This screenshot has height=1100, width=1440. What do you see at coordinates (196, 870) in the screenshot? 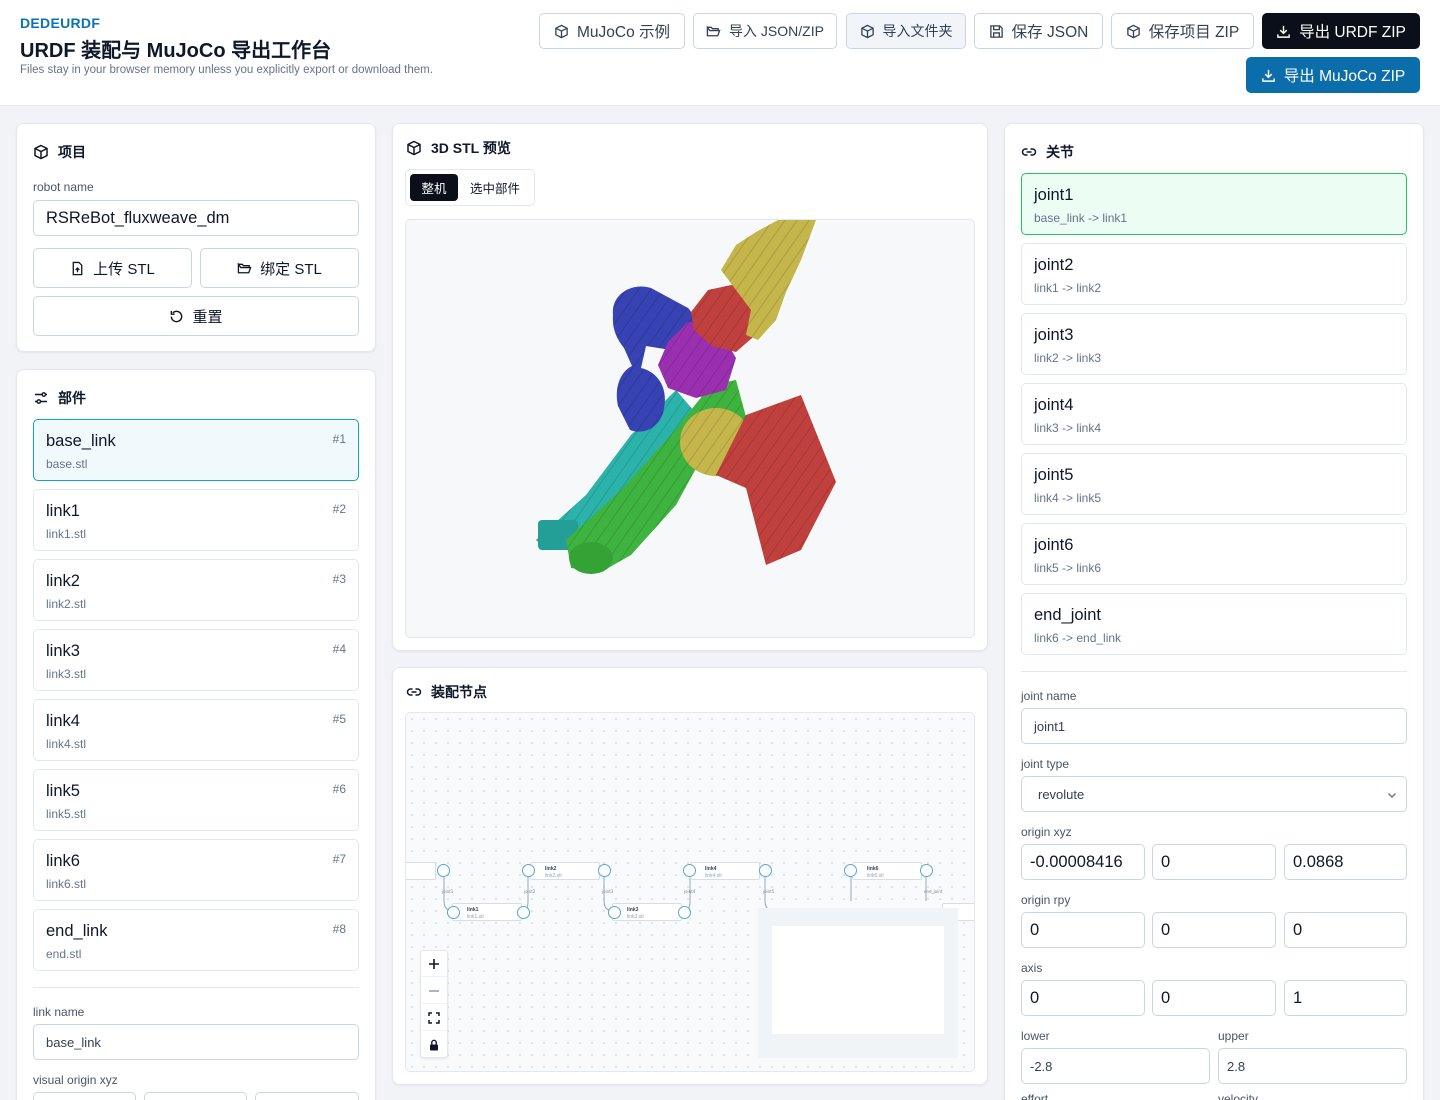
I see `part-item-link6: link6 link6.stl #7` at bounding box center [196, 870].